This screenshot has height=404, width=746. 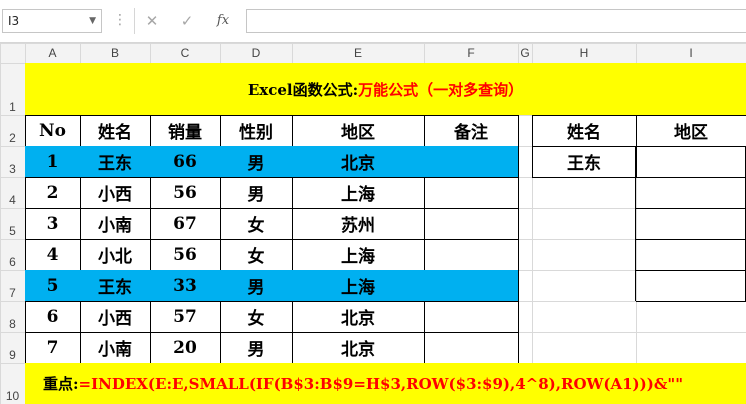 I want to click on note-label: 重点:, so click(x=61, y=384).